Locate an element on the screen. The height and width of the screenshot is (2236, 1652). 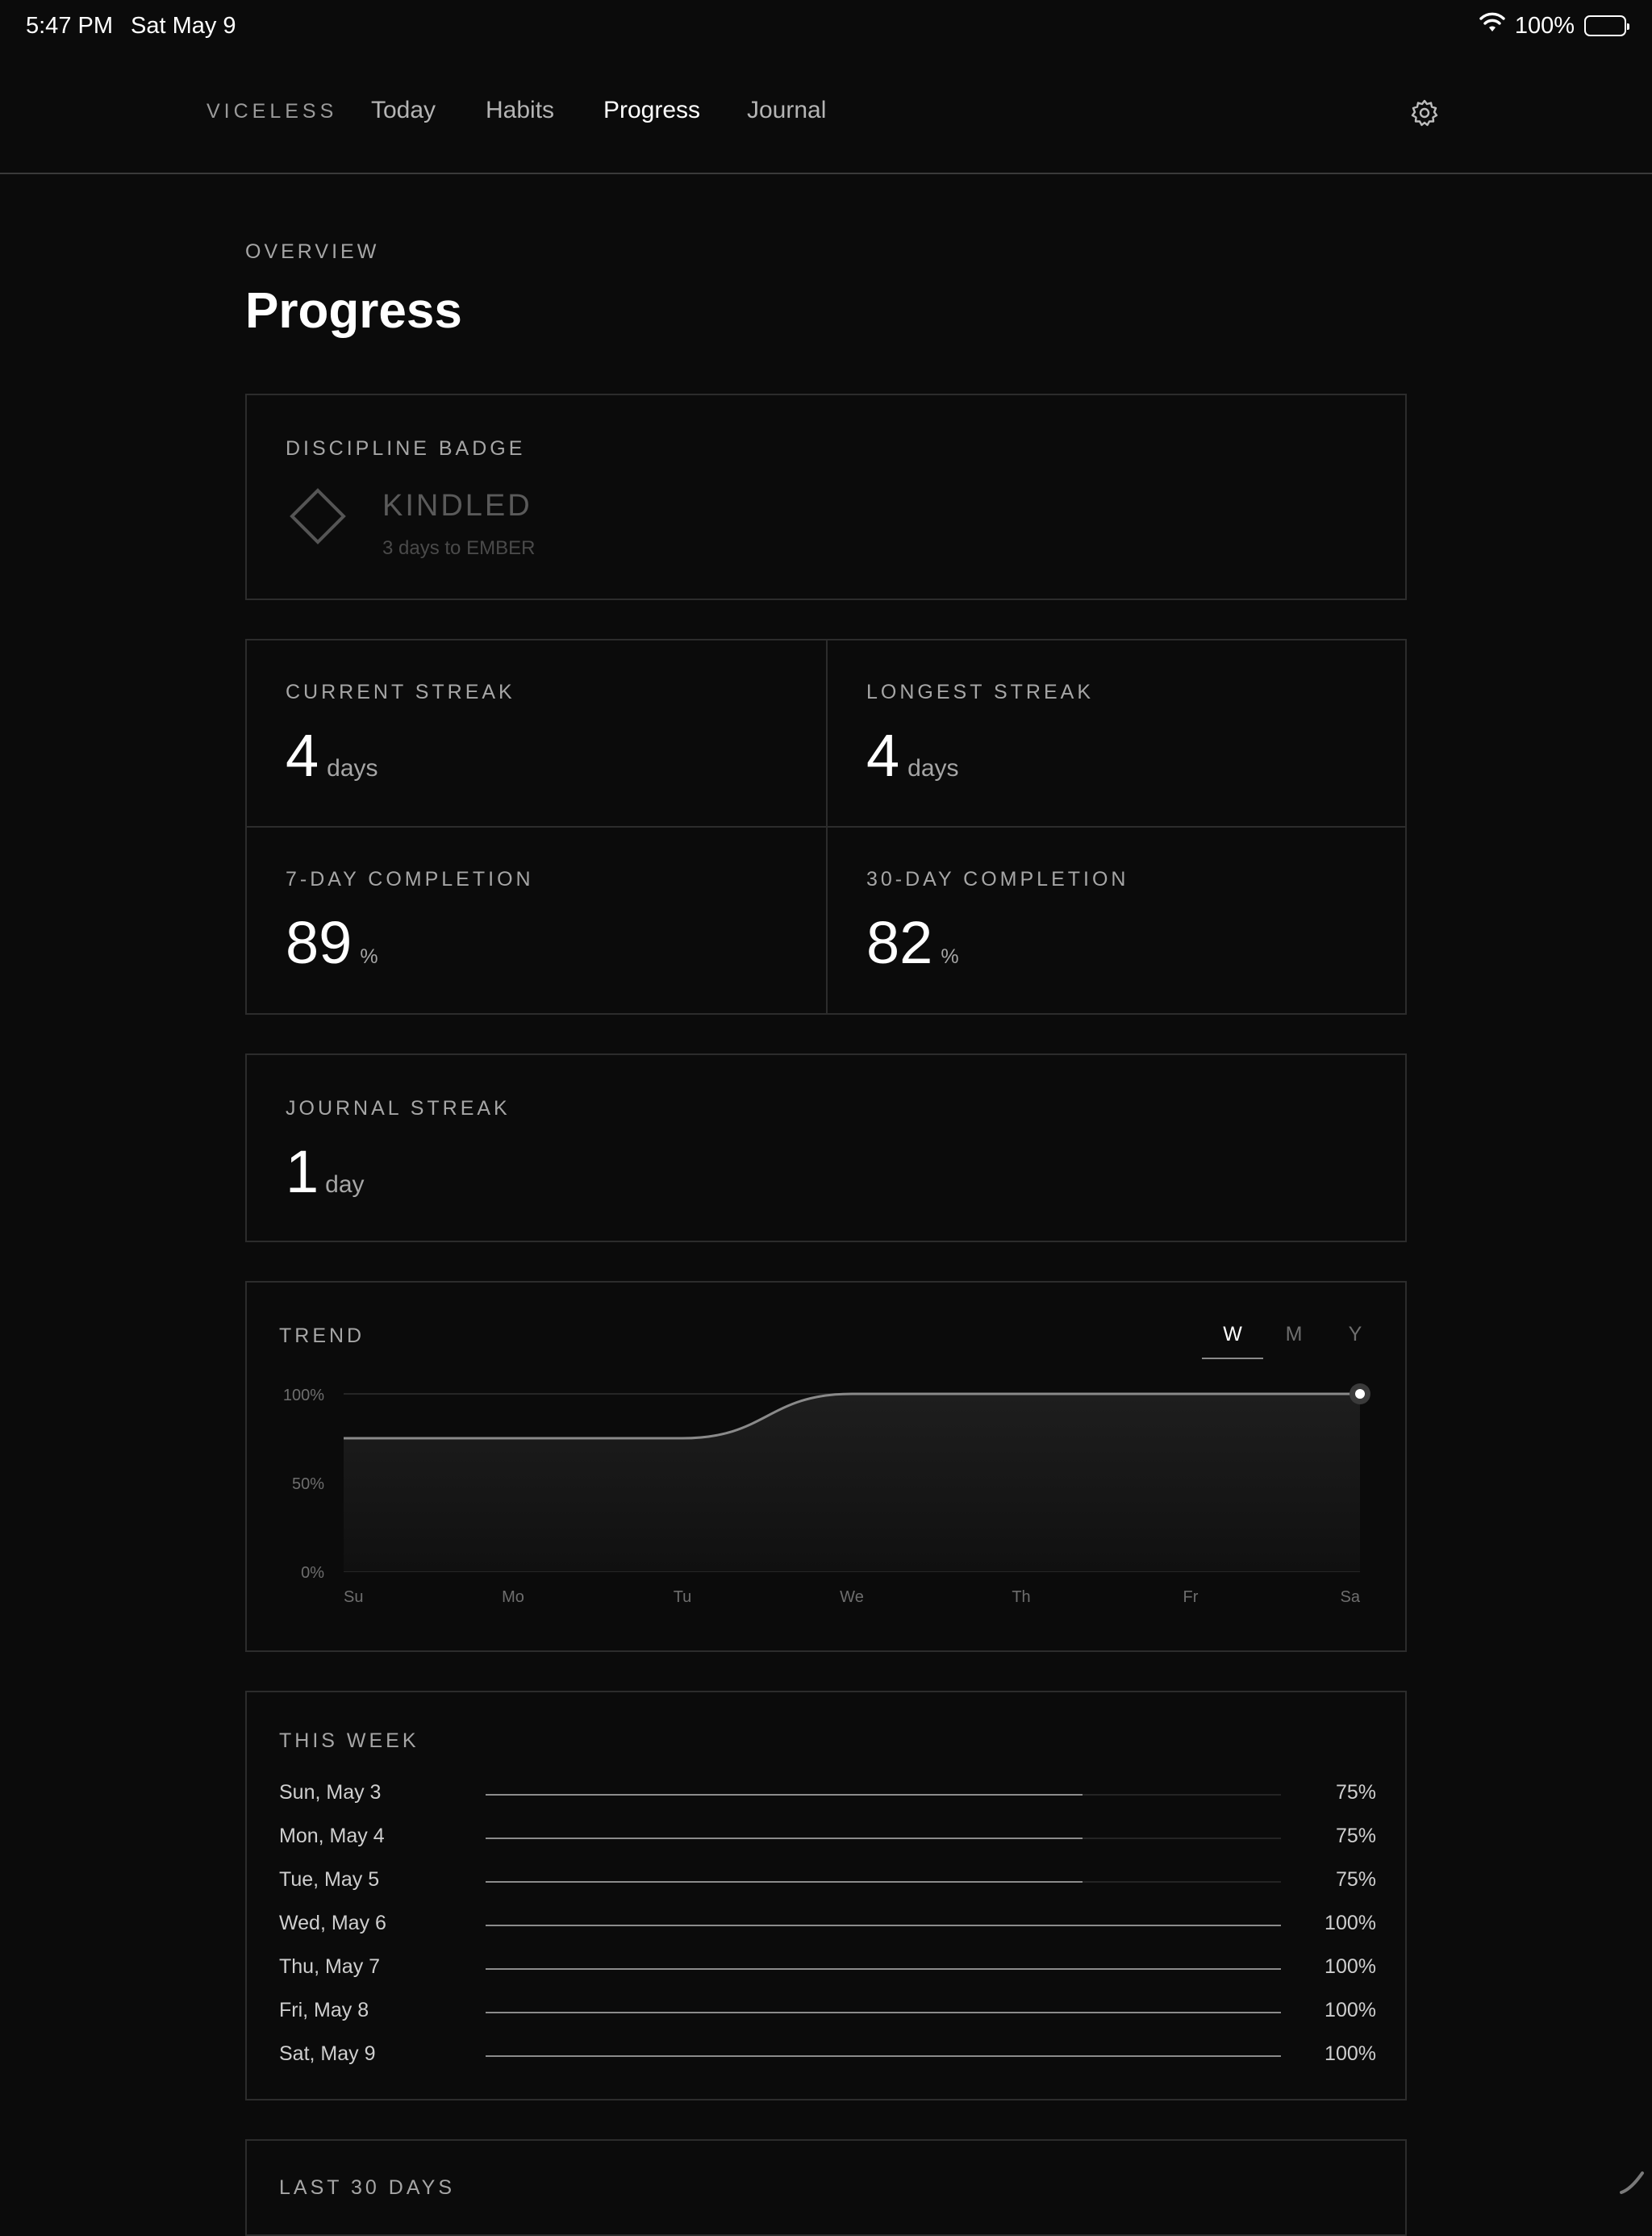
week-row: Wed, May 6 100% is located at coordinates (827, 1927).